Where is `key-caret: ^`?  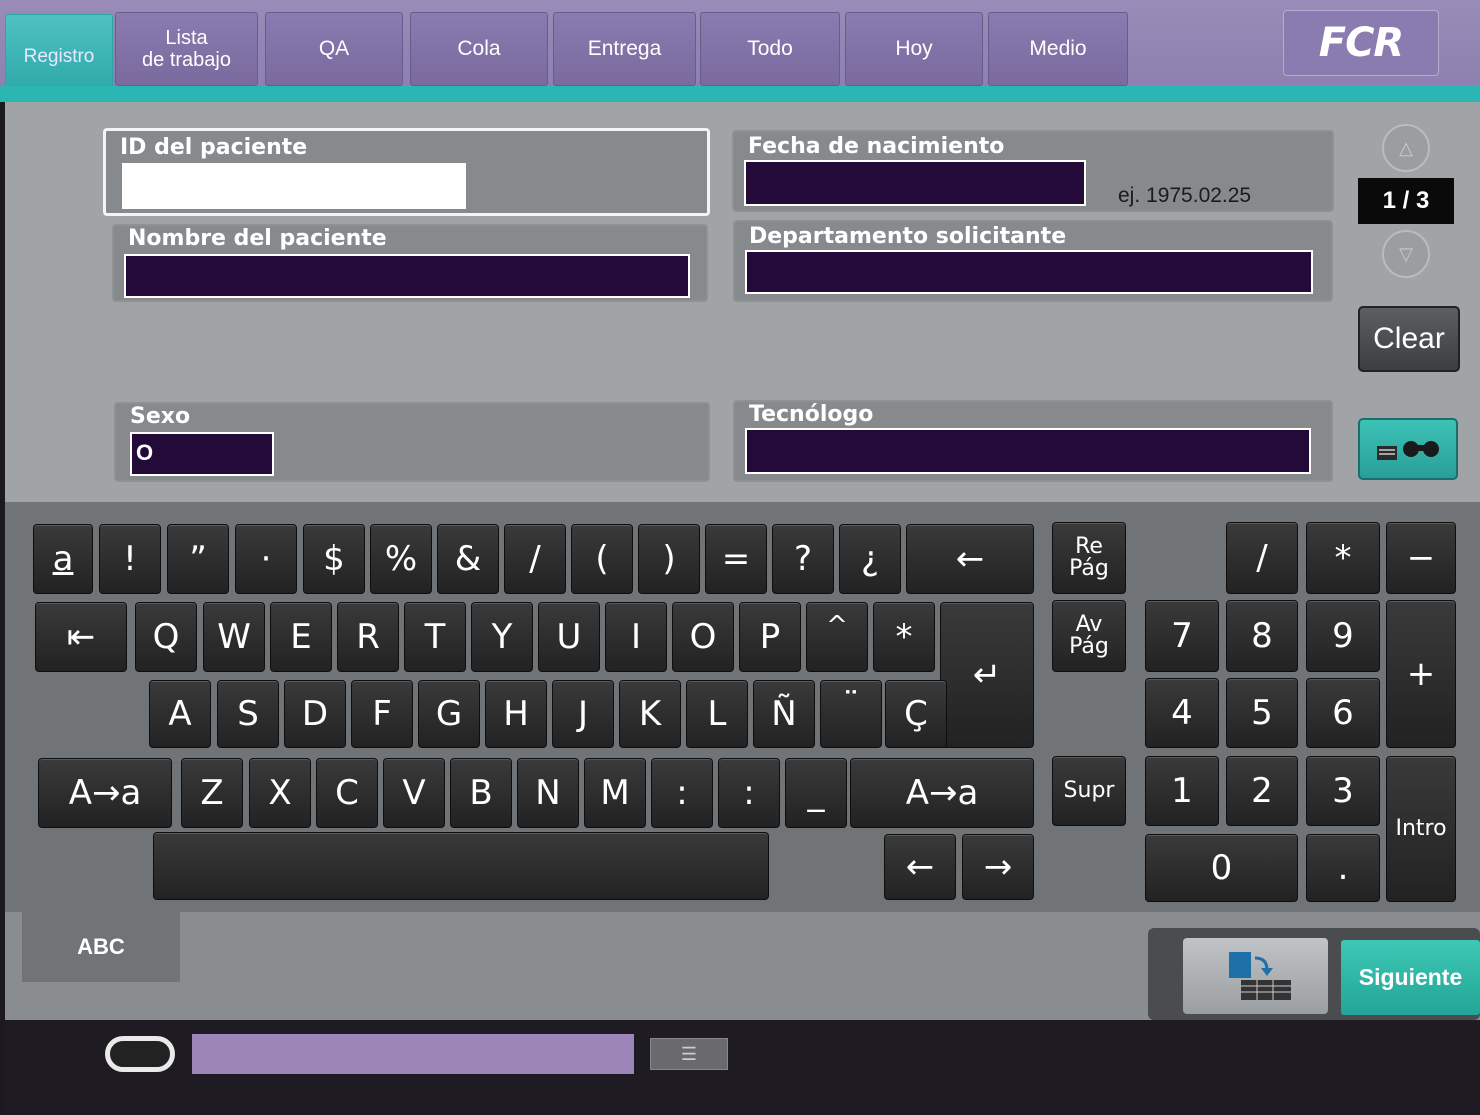 key-caret: ^ is located at coordinates (837, 637).